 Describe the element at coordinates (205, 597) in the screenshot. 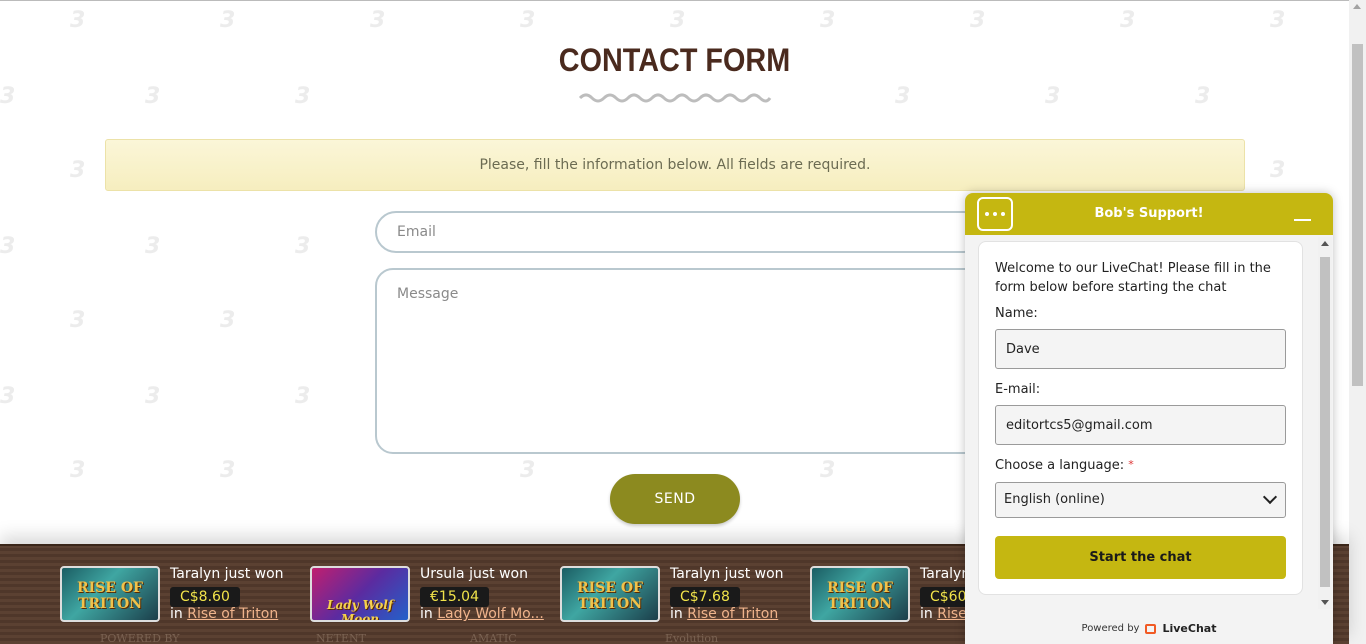

I see `win-amount: C$8.60` at that location.